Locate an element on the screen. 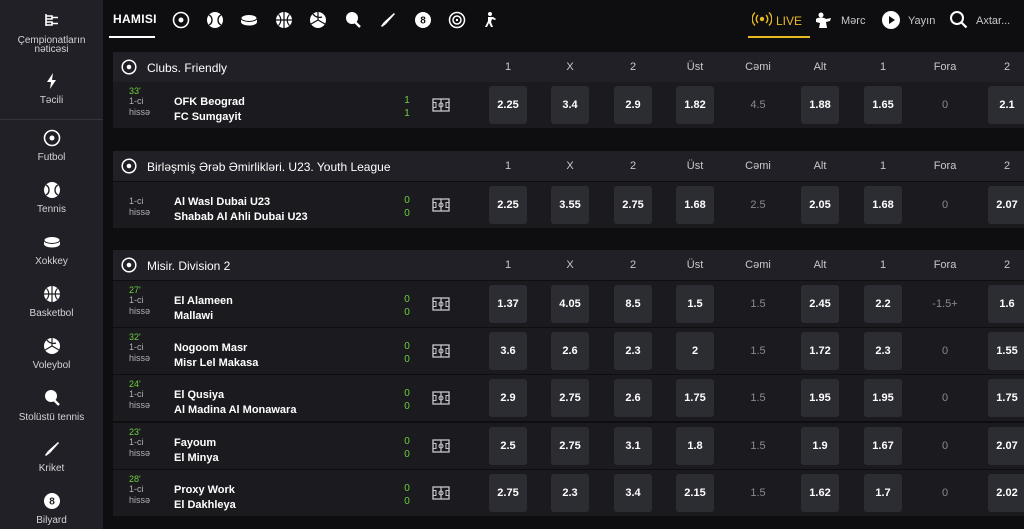  sidebar-item-urgent: Təcili is located at coordinates (51, 89).